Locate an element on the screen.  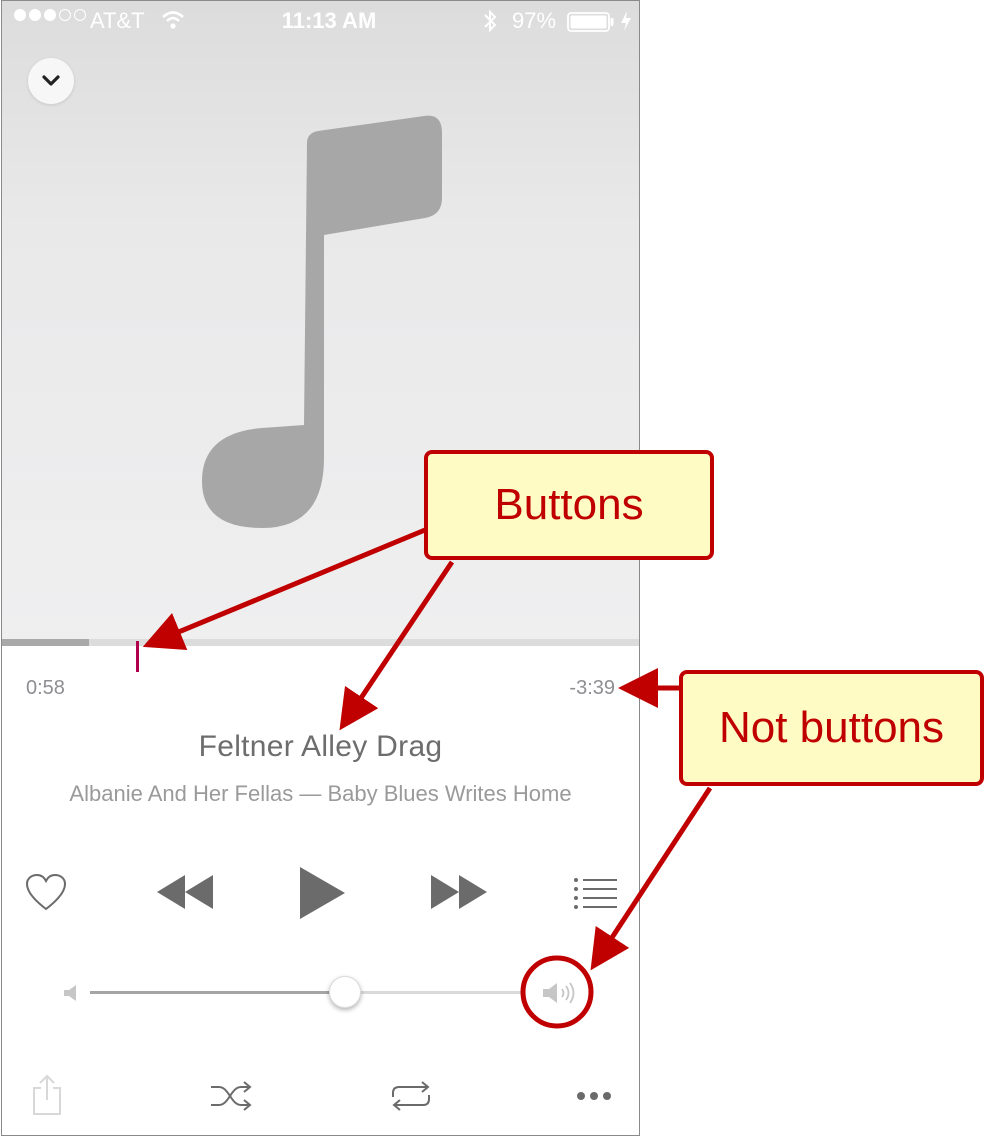
play-button is located at coordinates (322, 893).